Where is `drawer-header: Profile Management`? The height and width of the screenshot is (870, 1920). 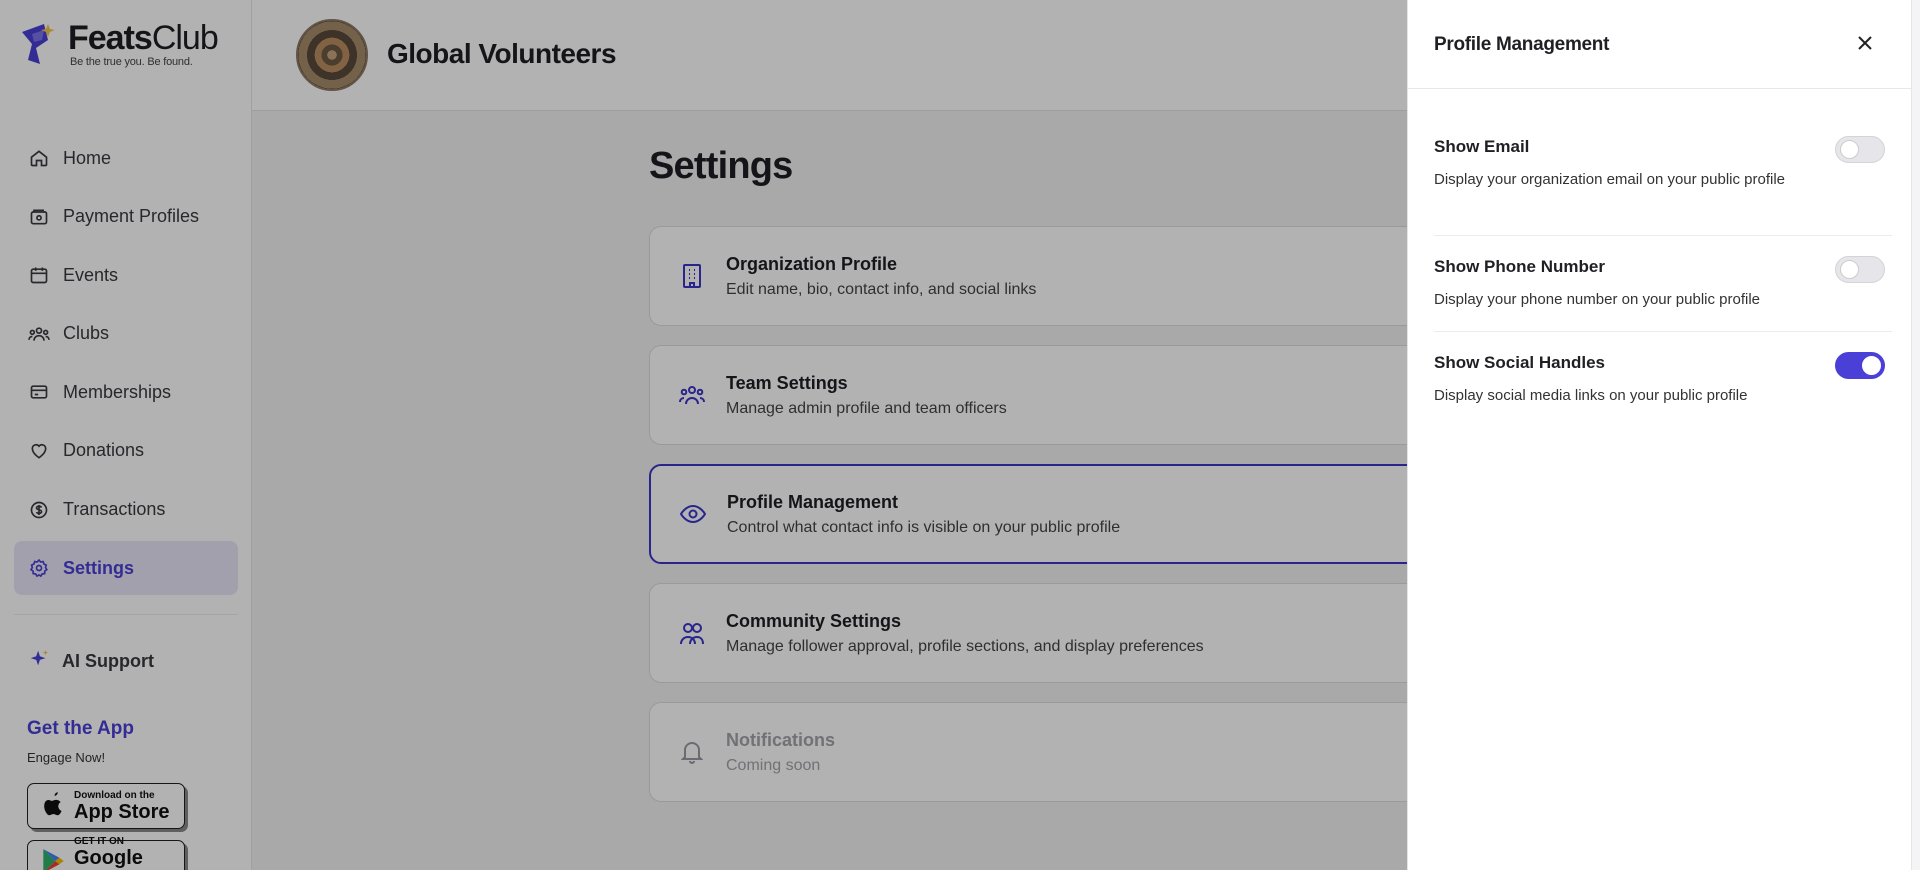 drawer-header: Profile Management is located at coordinates (1659, 44).